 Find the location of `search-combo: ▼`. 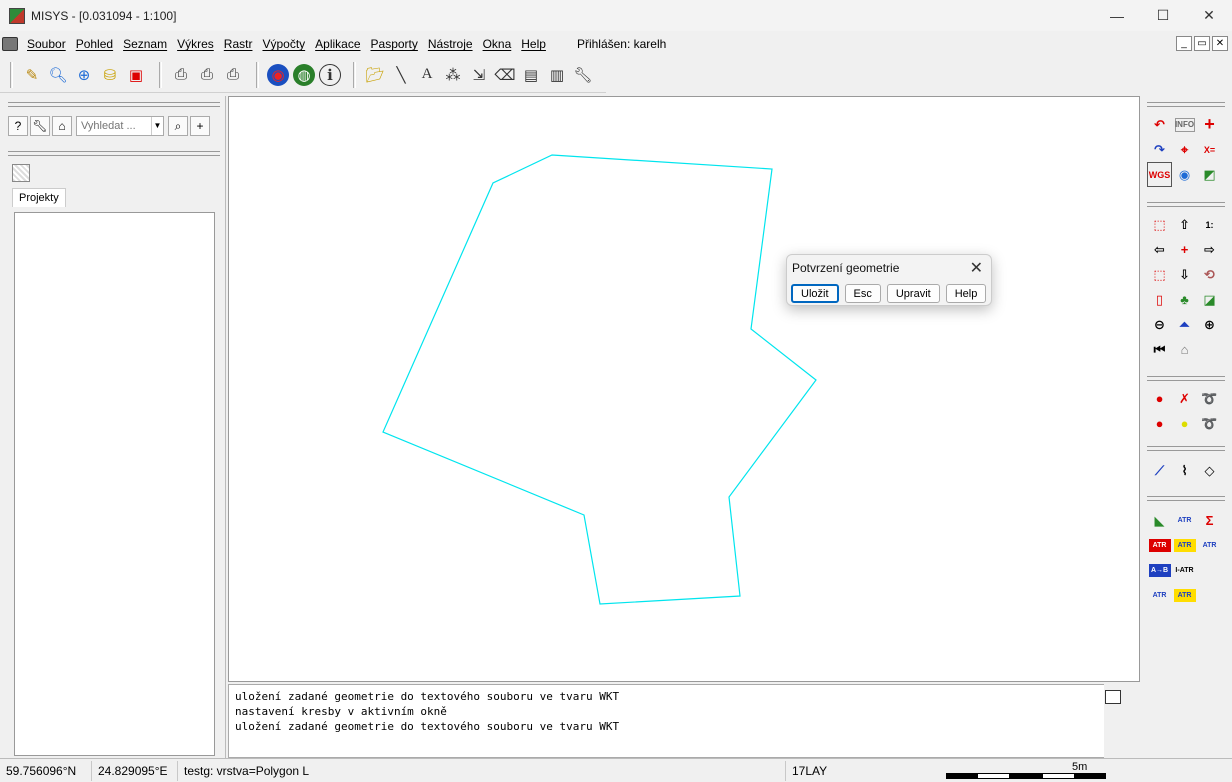

search-combo: ▼ is located at coordinates (120, 126).